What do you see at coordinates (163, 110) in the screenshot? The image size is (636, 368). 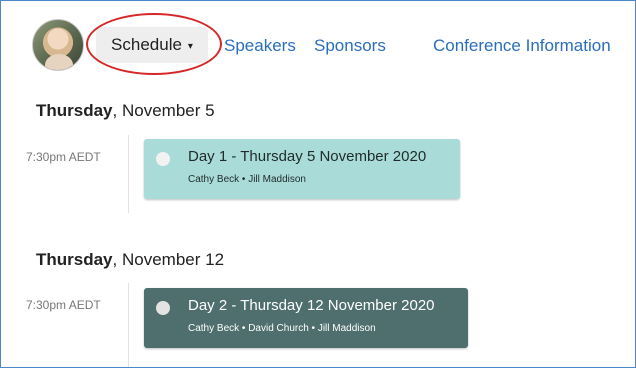 I see `day-date: , November 5` at bounding box center [163, 110].